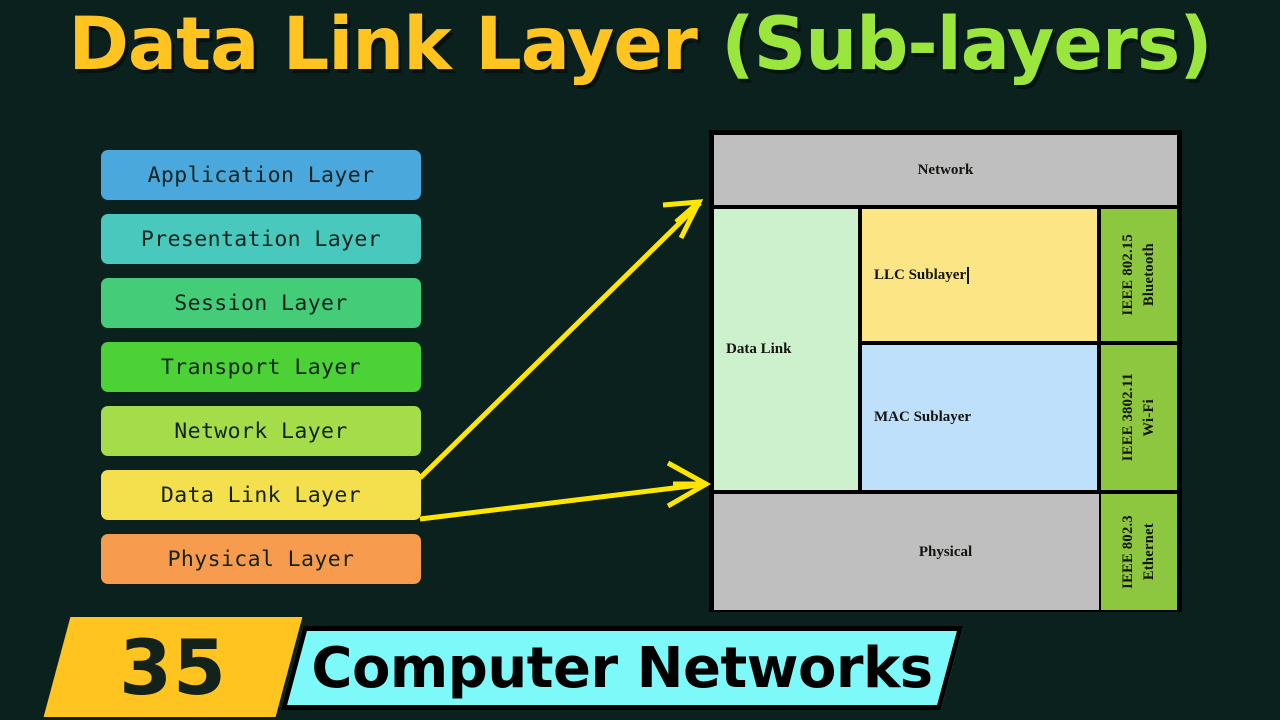 The image size is (1280, 720). I want to click on osi-layer-label: Transport Layer, so click(261, 367).